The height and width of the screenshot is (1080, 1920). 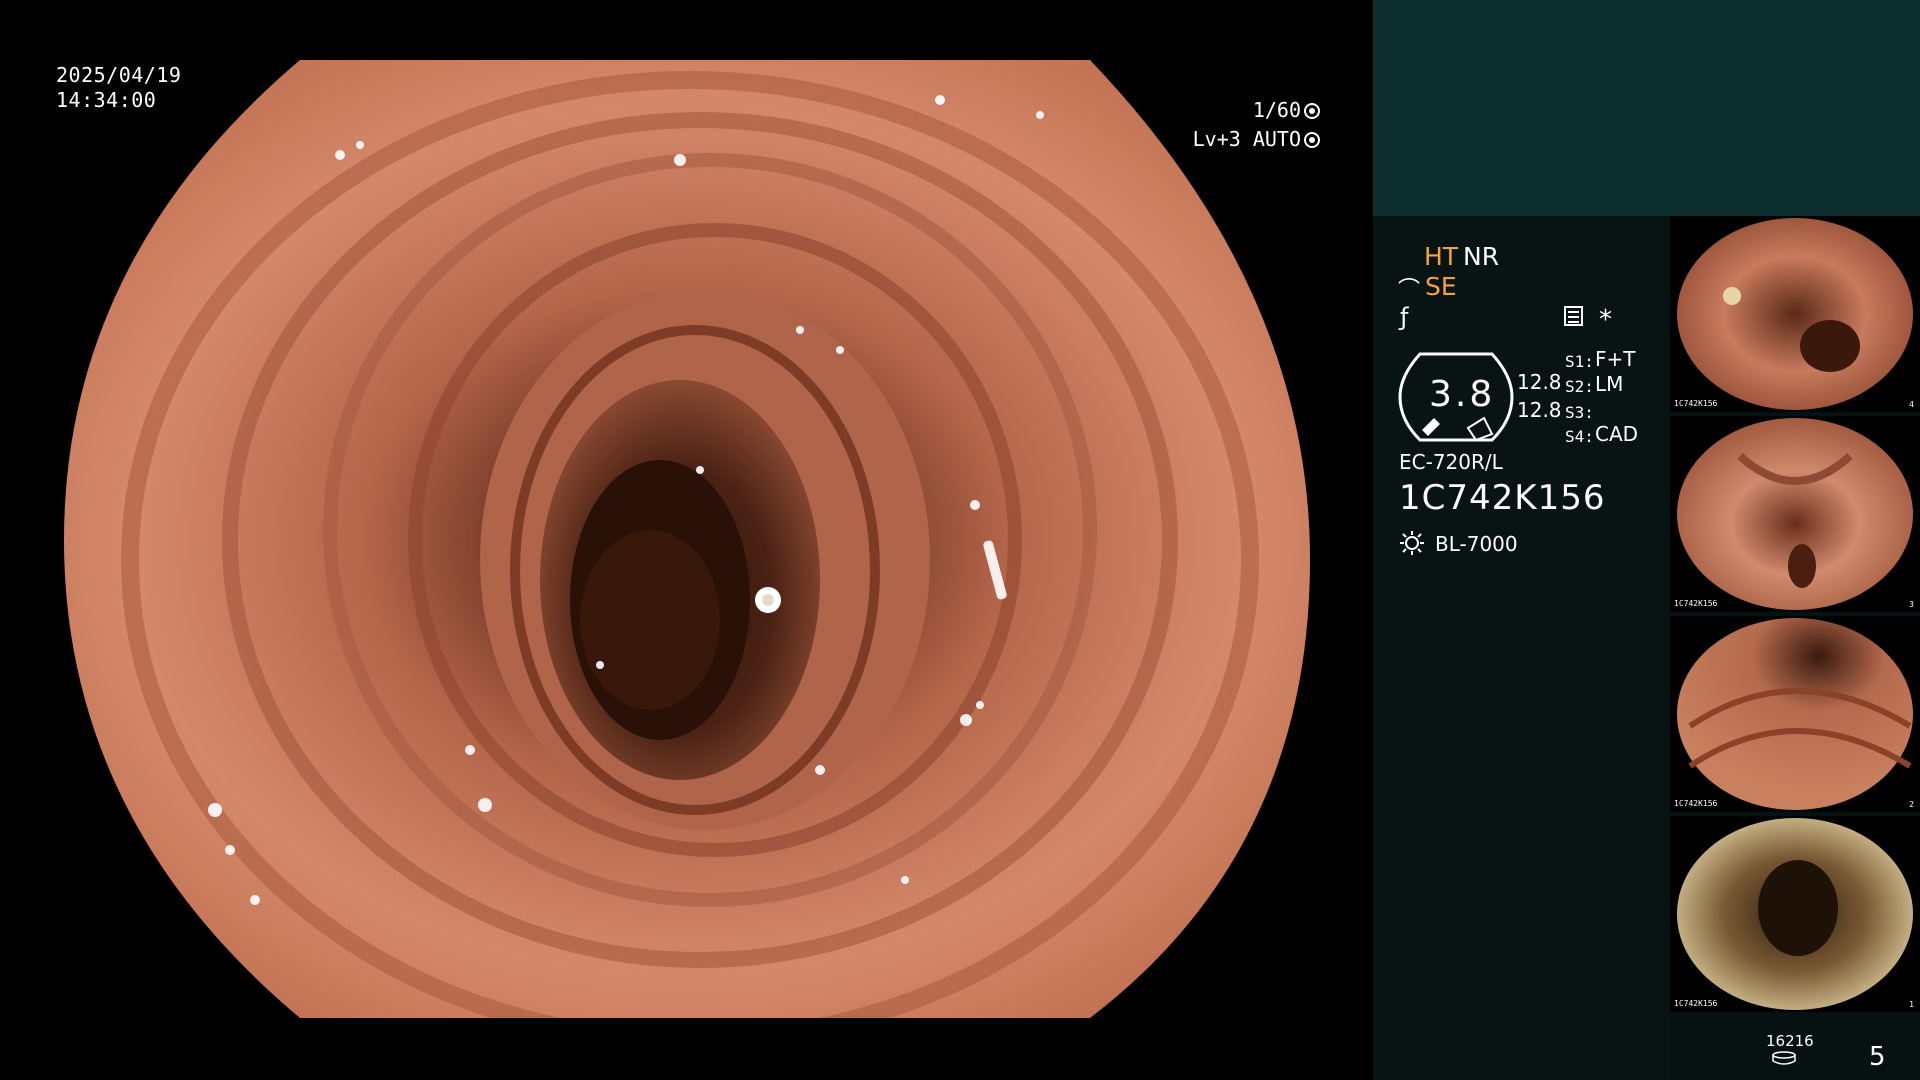 What do you see at coordinates (1646, 108) in the screenshot?
I see `panel-header-area` at bounding box center [1646, 108].